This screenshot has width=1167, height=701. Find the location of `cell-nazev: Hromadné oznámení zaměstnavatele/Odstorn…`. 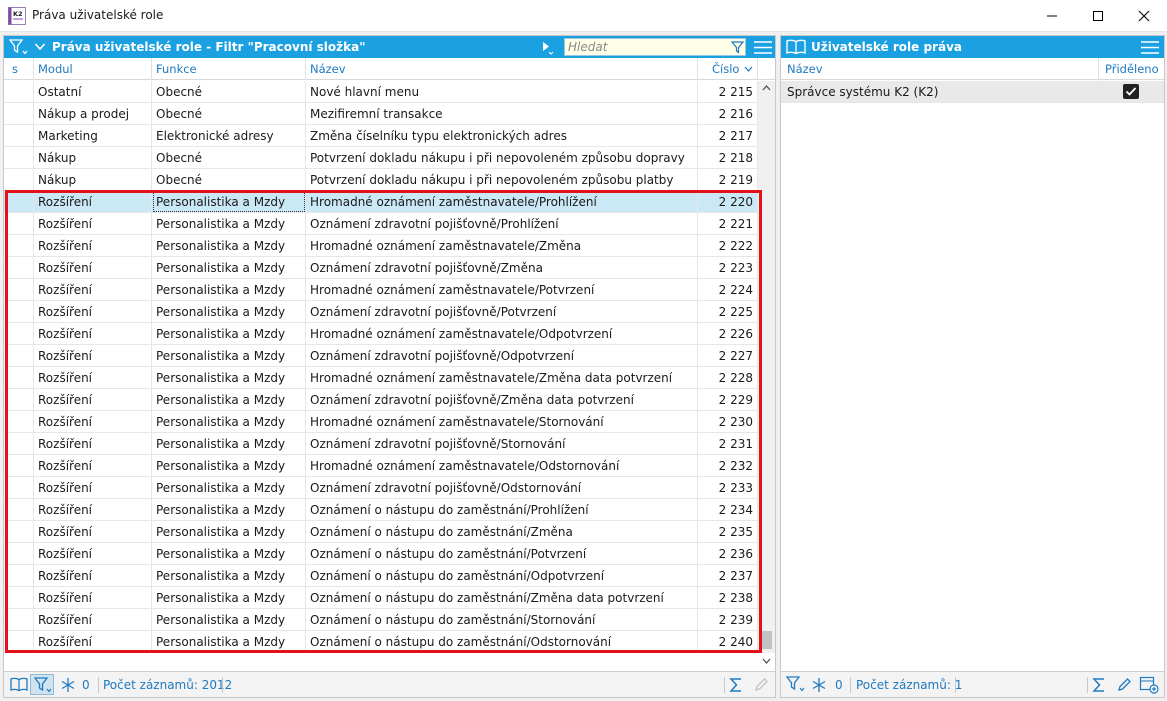

cell-nazev: Hromadné oznámení zaměstnavatele/Odstorn… is located at coordinates (502, 466).